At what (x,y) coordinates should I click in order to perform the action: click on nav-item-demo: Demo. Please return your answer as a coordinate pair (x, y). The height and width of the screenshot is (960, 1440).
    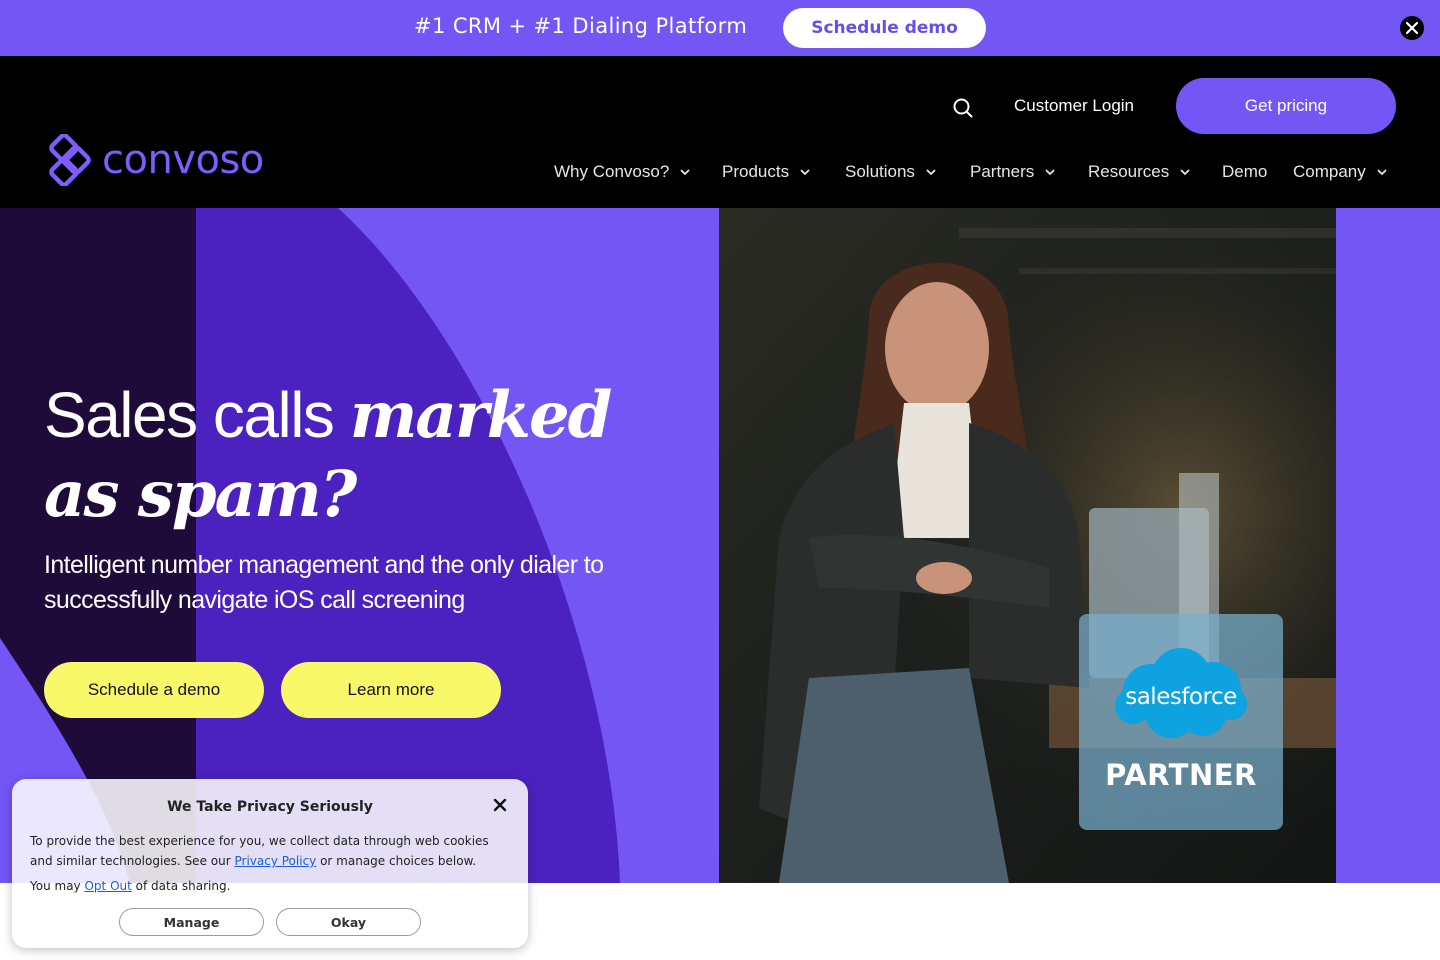
    Looking at the image, I should click on (1244, 172).